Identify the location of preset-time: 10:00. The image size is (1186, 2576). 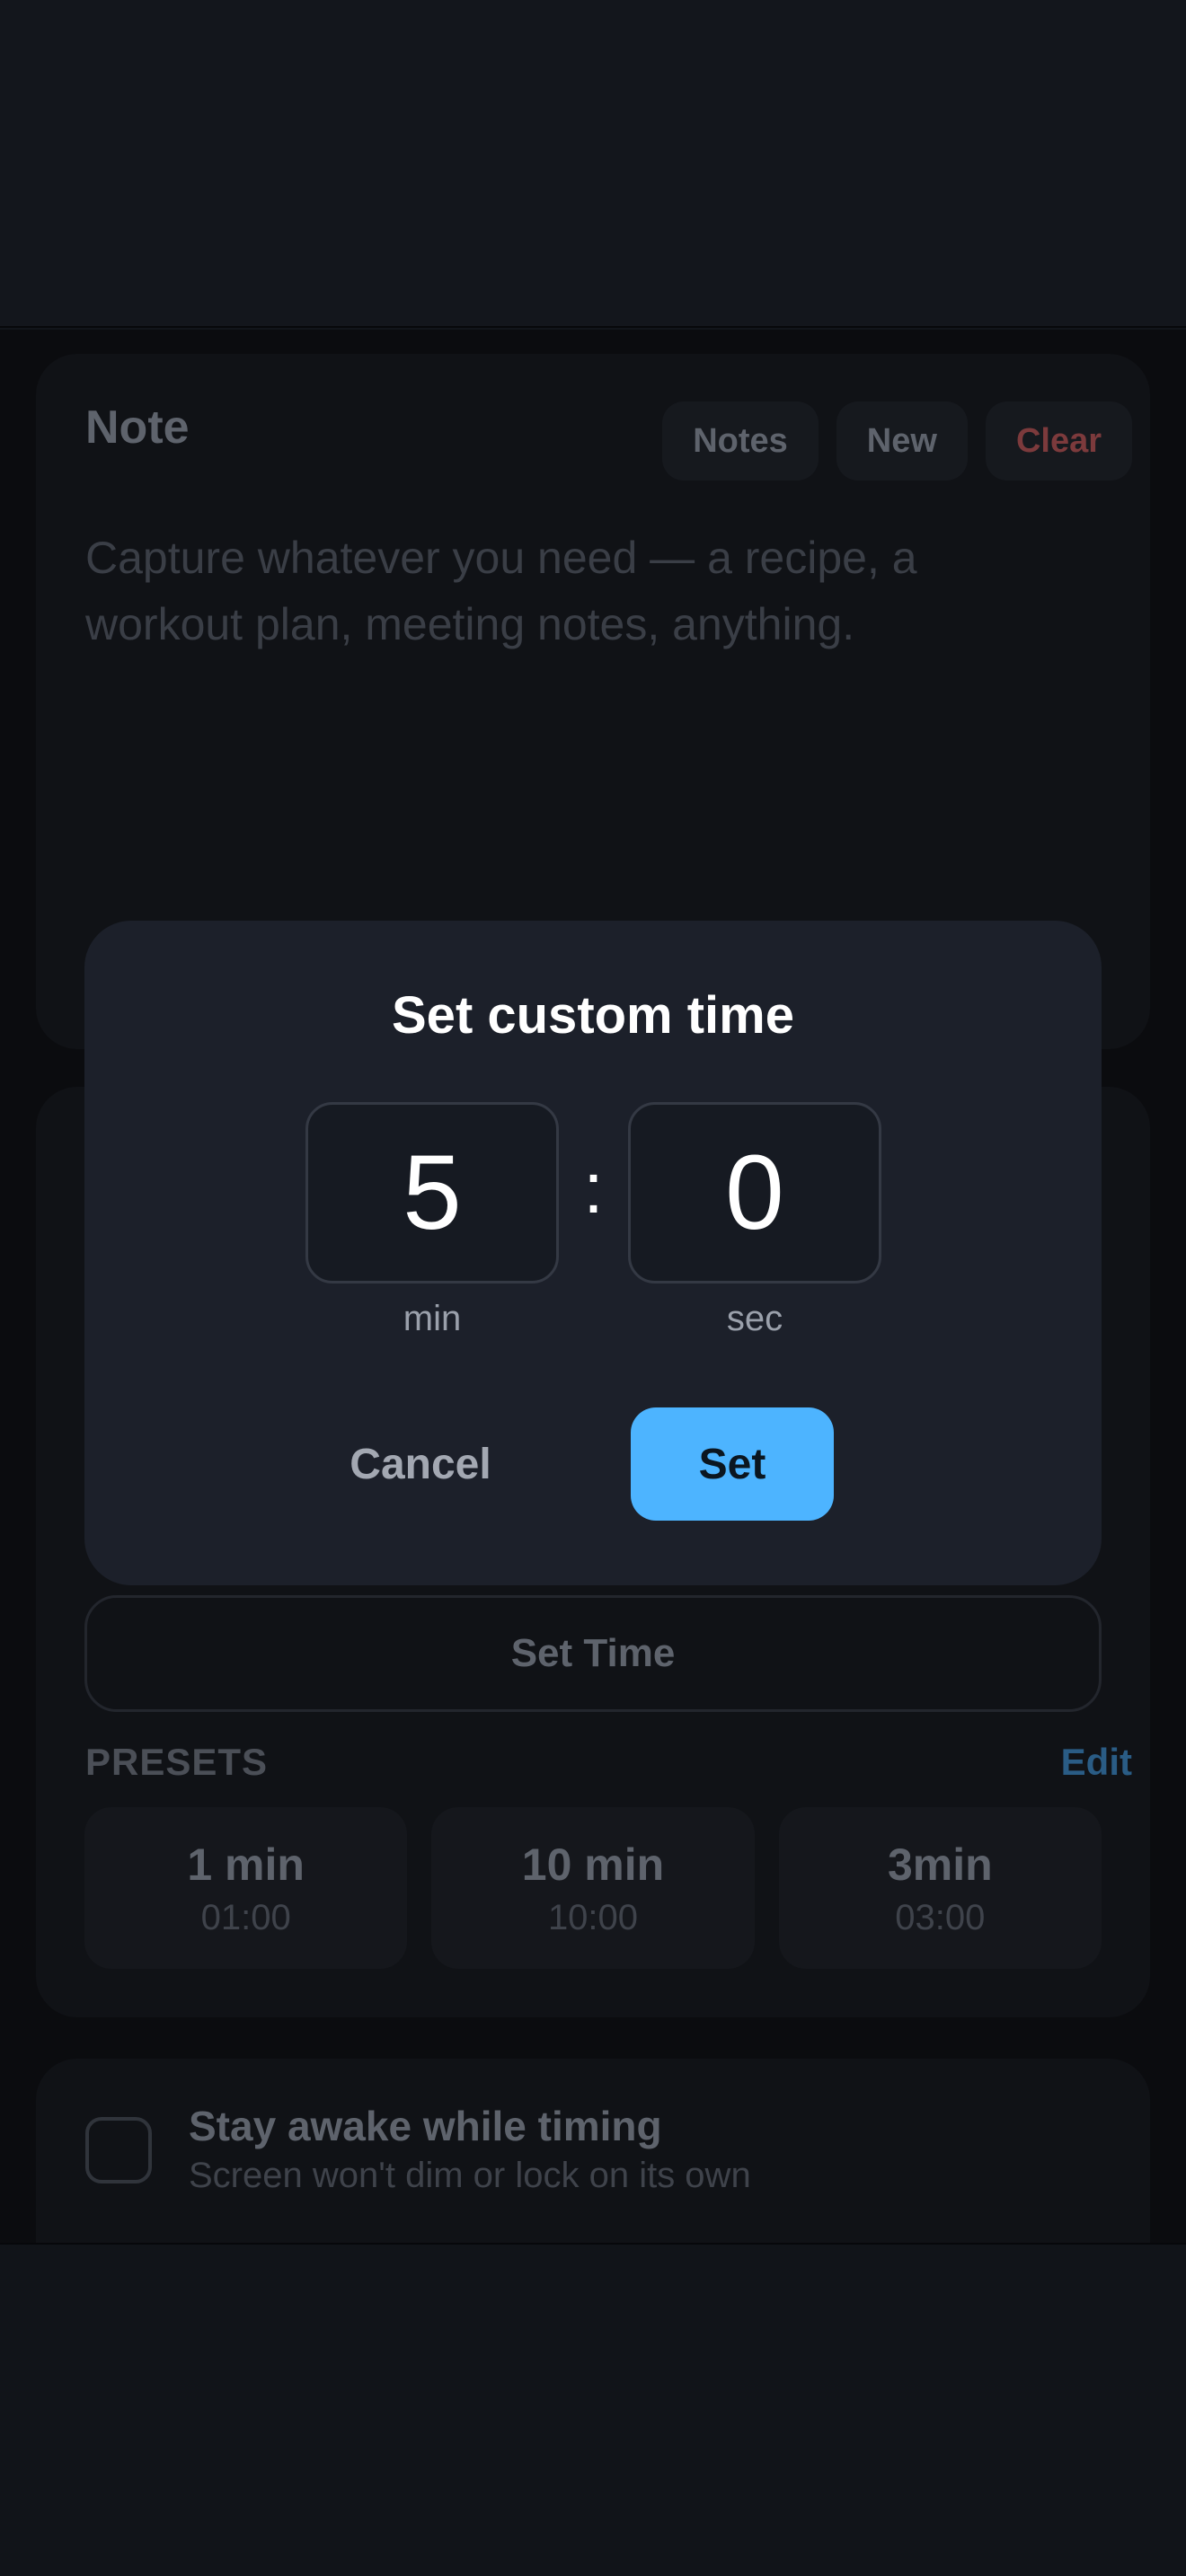
(593, 1917).